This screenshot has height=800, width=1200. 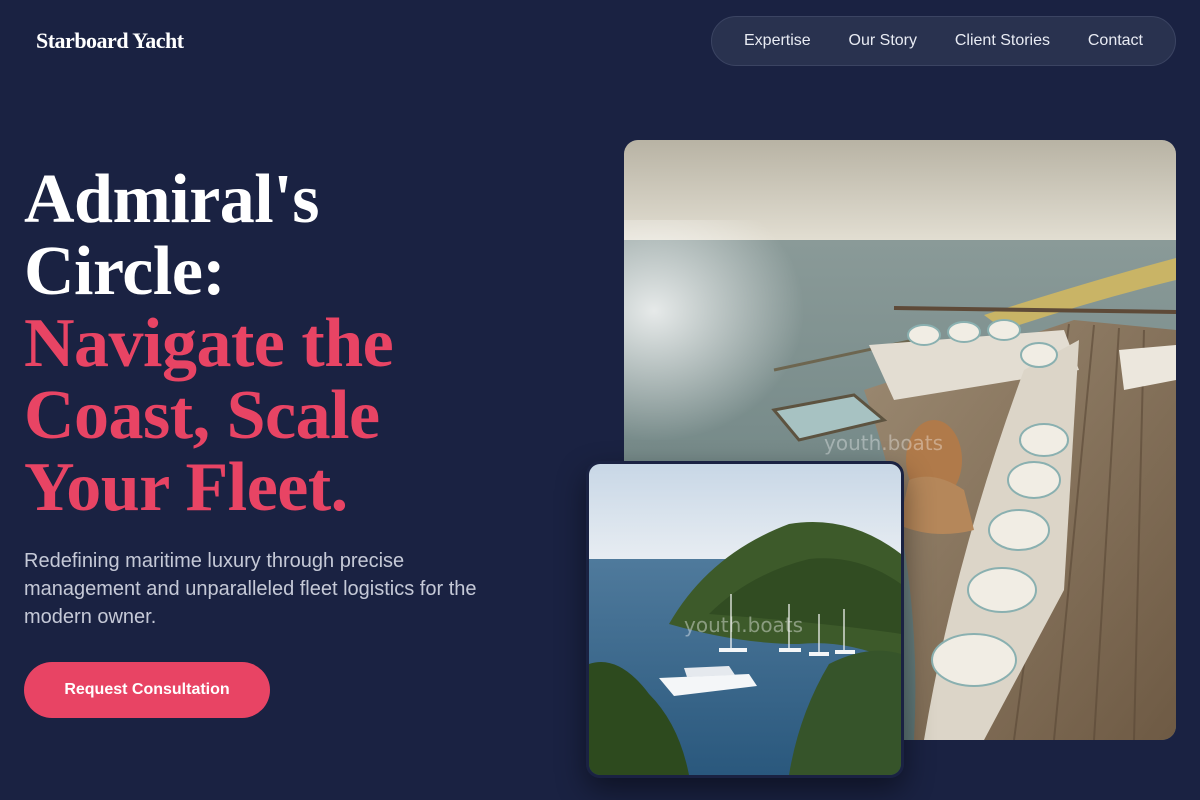 I want to click on headline-accent-line-2: Coast, Scale, so click(x=202, y=415).